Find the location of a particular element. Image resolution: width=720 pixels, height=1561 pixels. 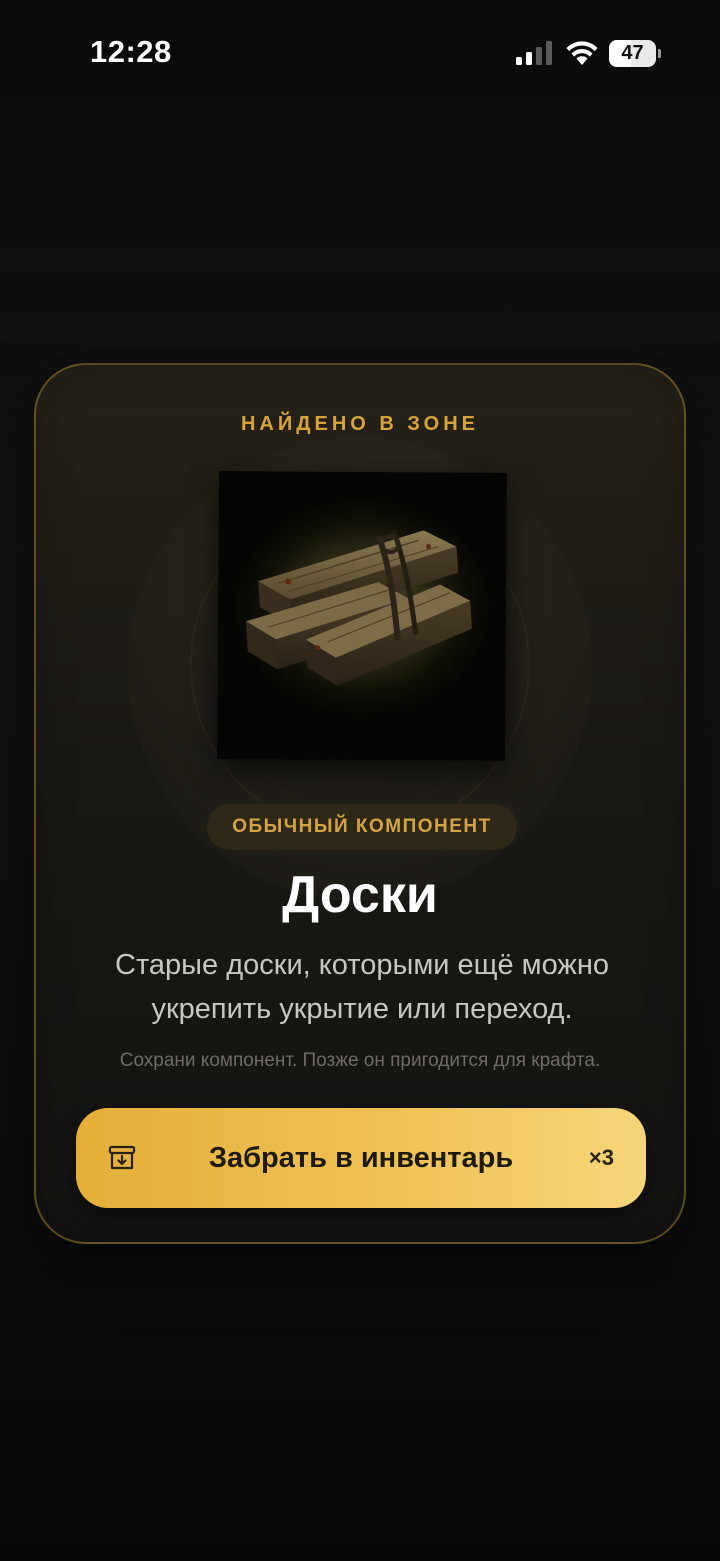

status-bar: 12:28 47 is located at coordinates (360, 50).